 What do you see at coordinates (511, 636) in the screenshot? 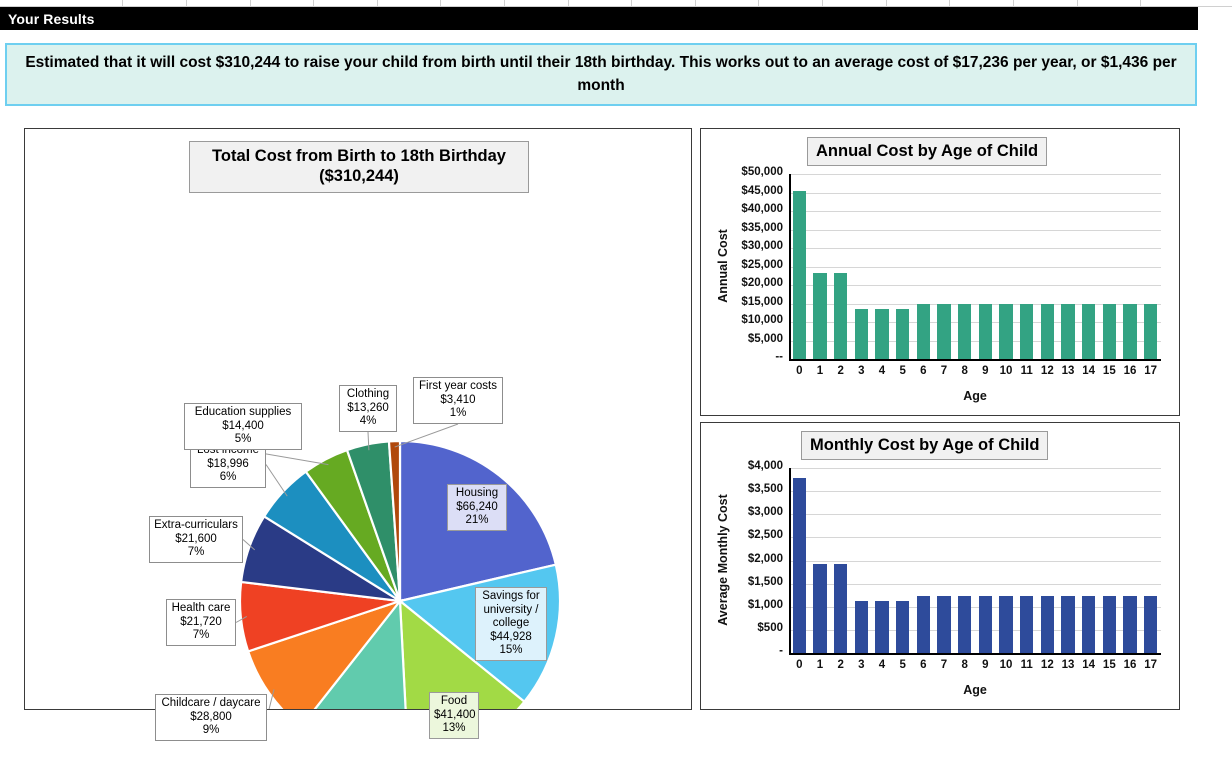
I see `pie-label-value: $44,928` at bounding box center [511, 636].